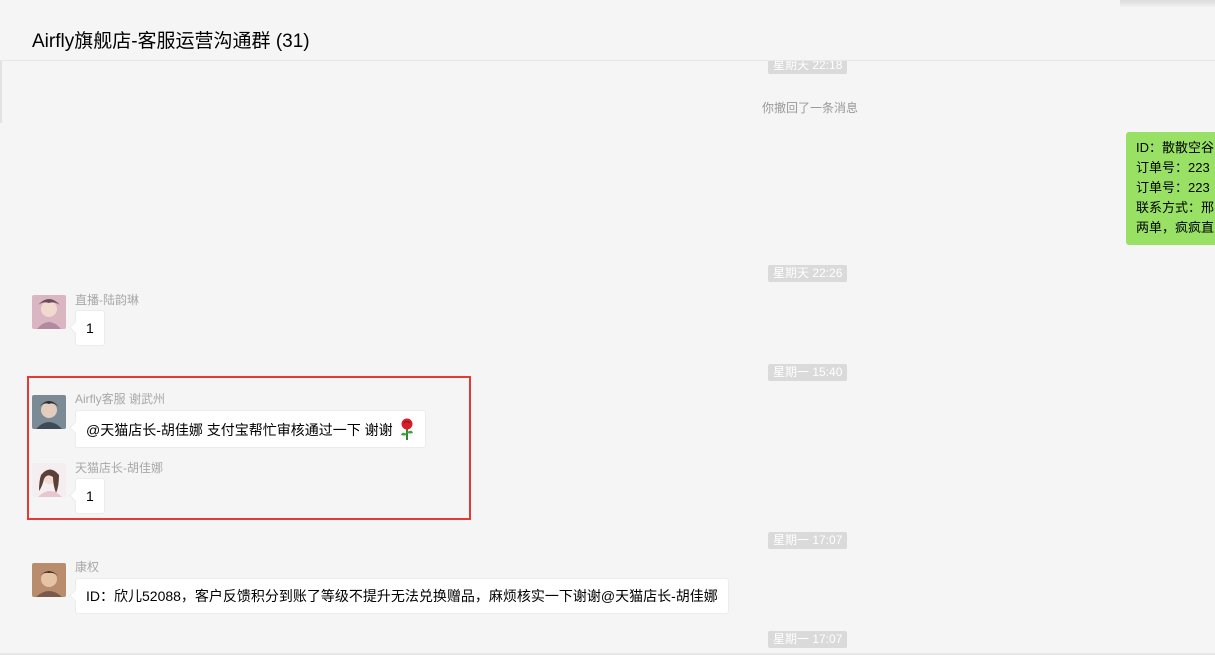 Image resolution: width=1215 pixels, height=655 pixels. Describe the element at coordinates (1175, 227) in the screenshot. I see `own-message-line: 两单，疯疯直` at that location.